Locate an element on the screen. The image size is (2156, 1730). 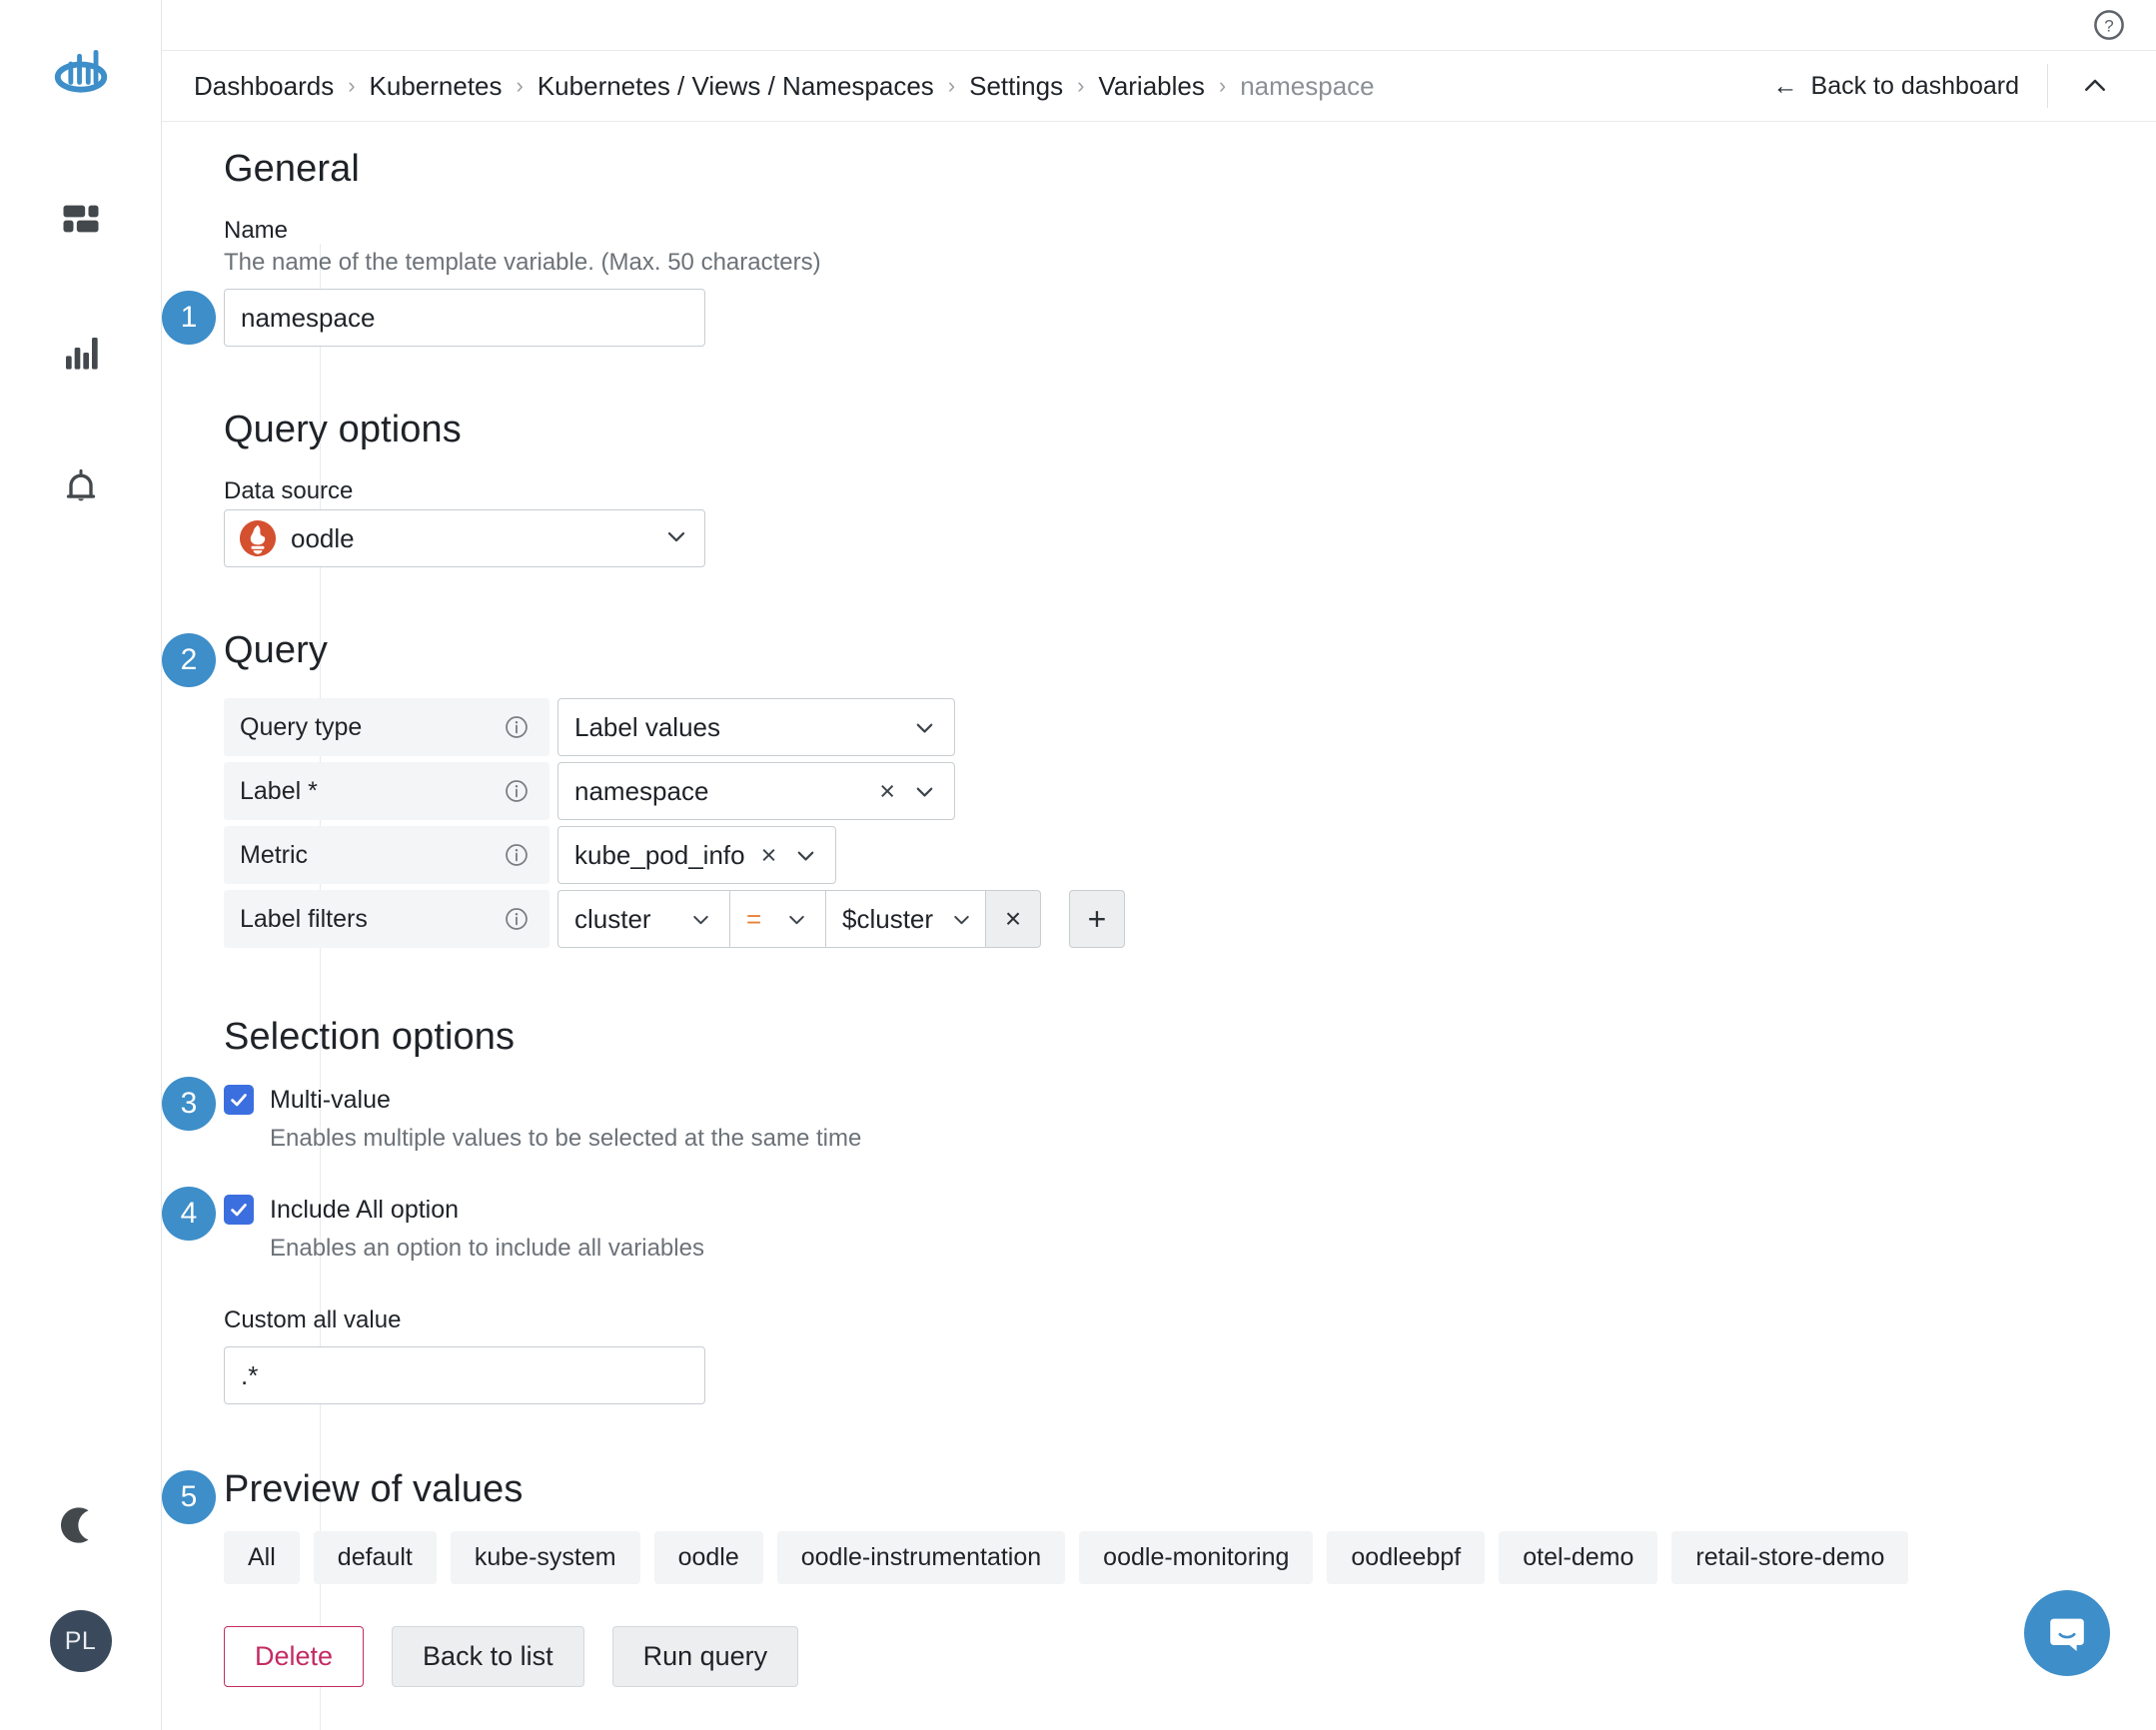
rail-icon-list is located at coordinates (81, 353).